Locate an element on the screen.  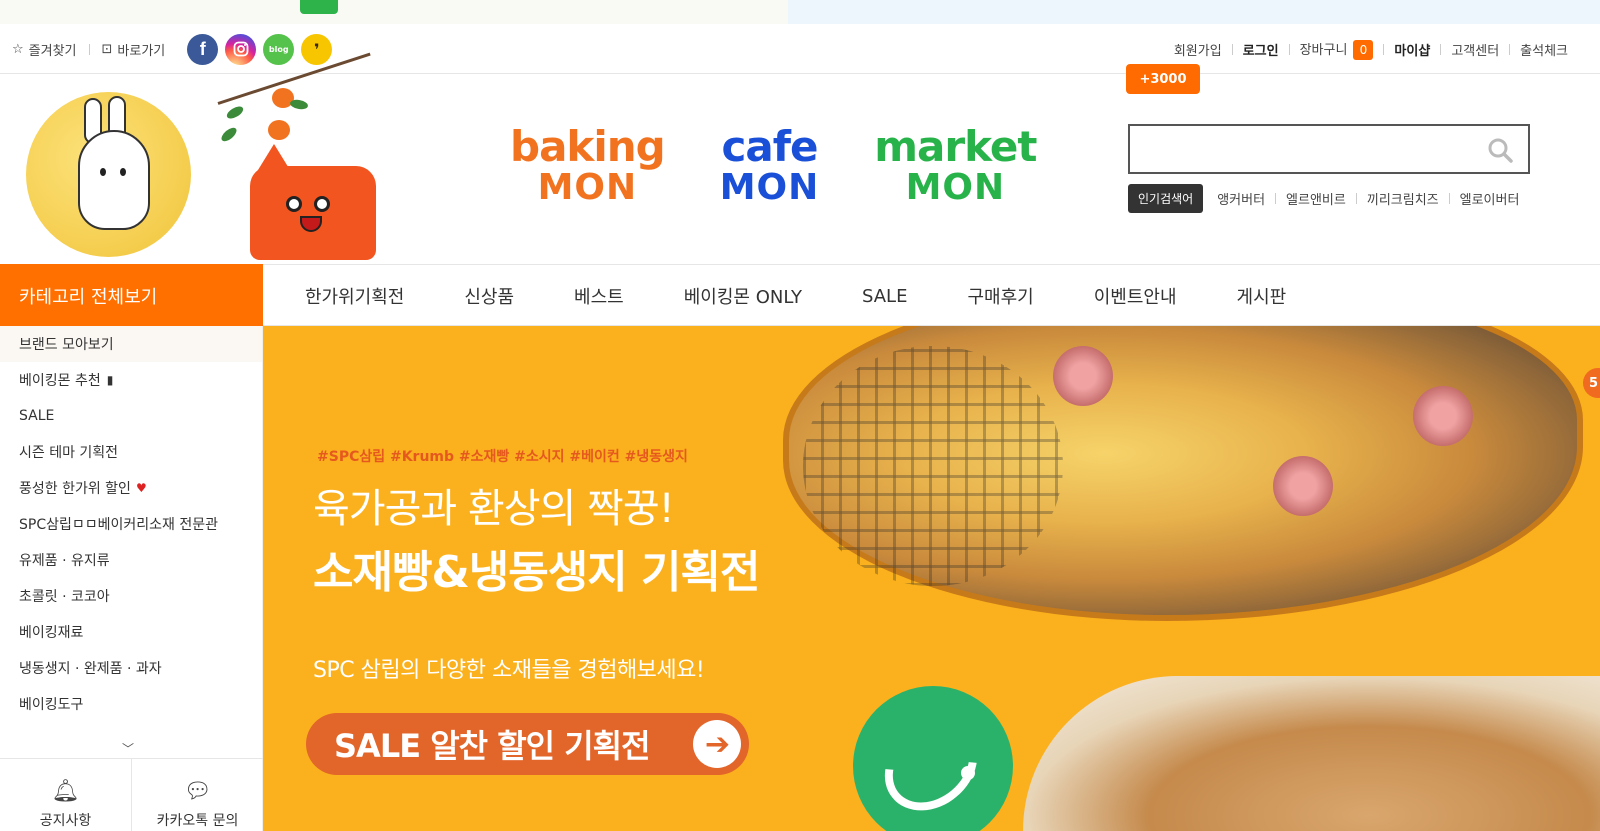
top-promo-strip is located at coordinates (800, 12).